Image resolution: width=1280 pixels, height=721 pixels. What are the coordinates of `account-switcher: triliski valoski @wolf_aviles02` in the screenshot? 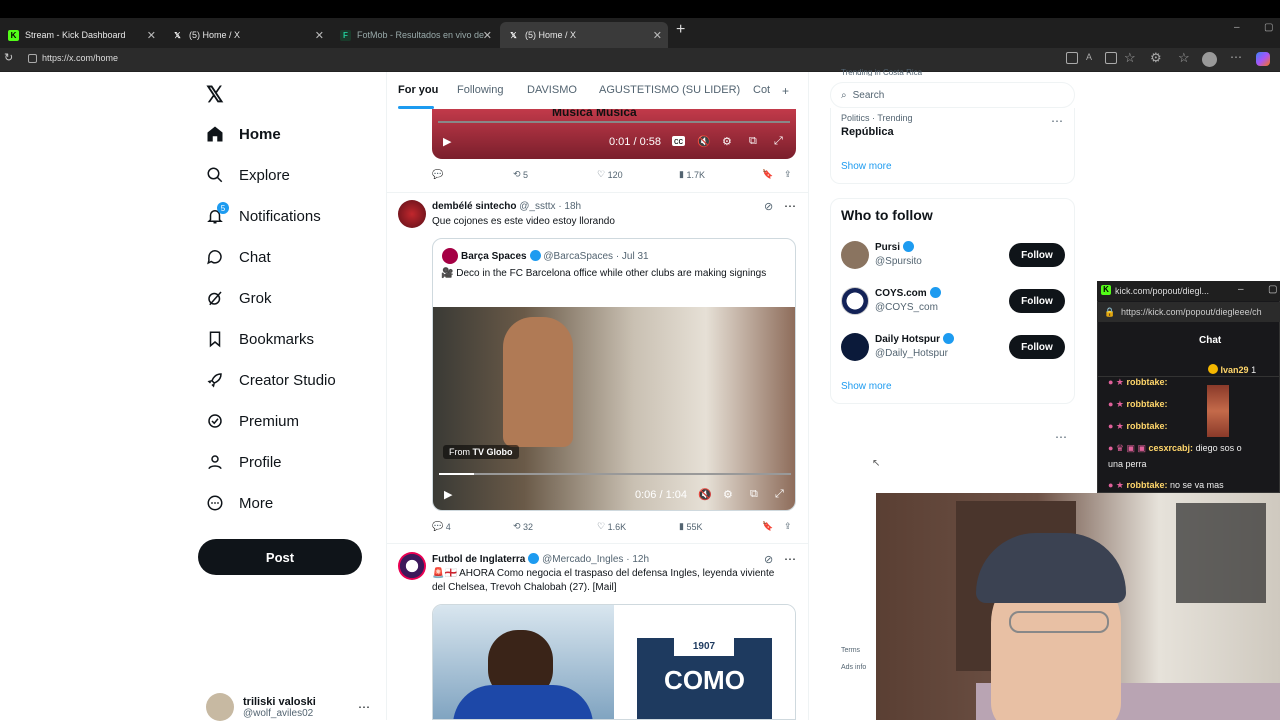 It's located at (261, 707).